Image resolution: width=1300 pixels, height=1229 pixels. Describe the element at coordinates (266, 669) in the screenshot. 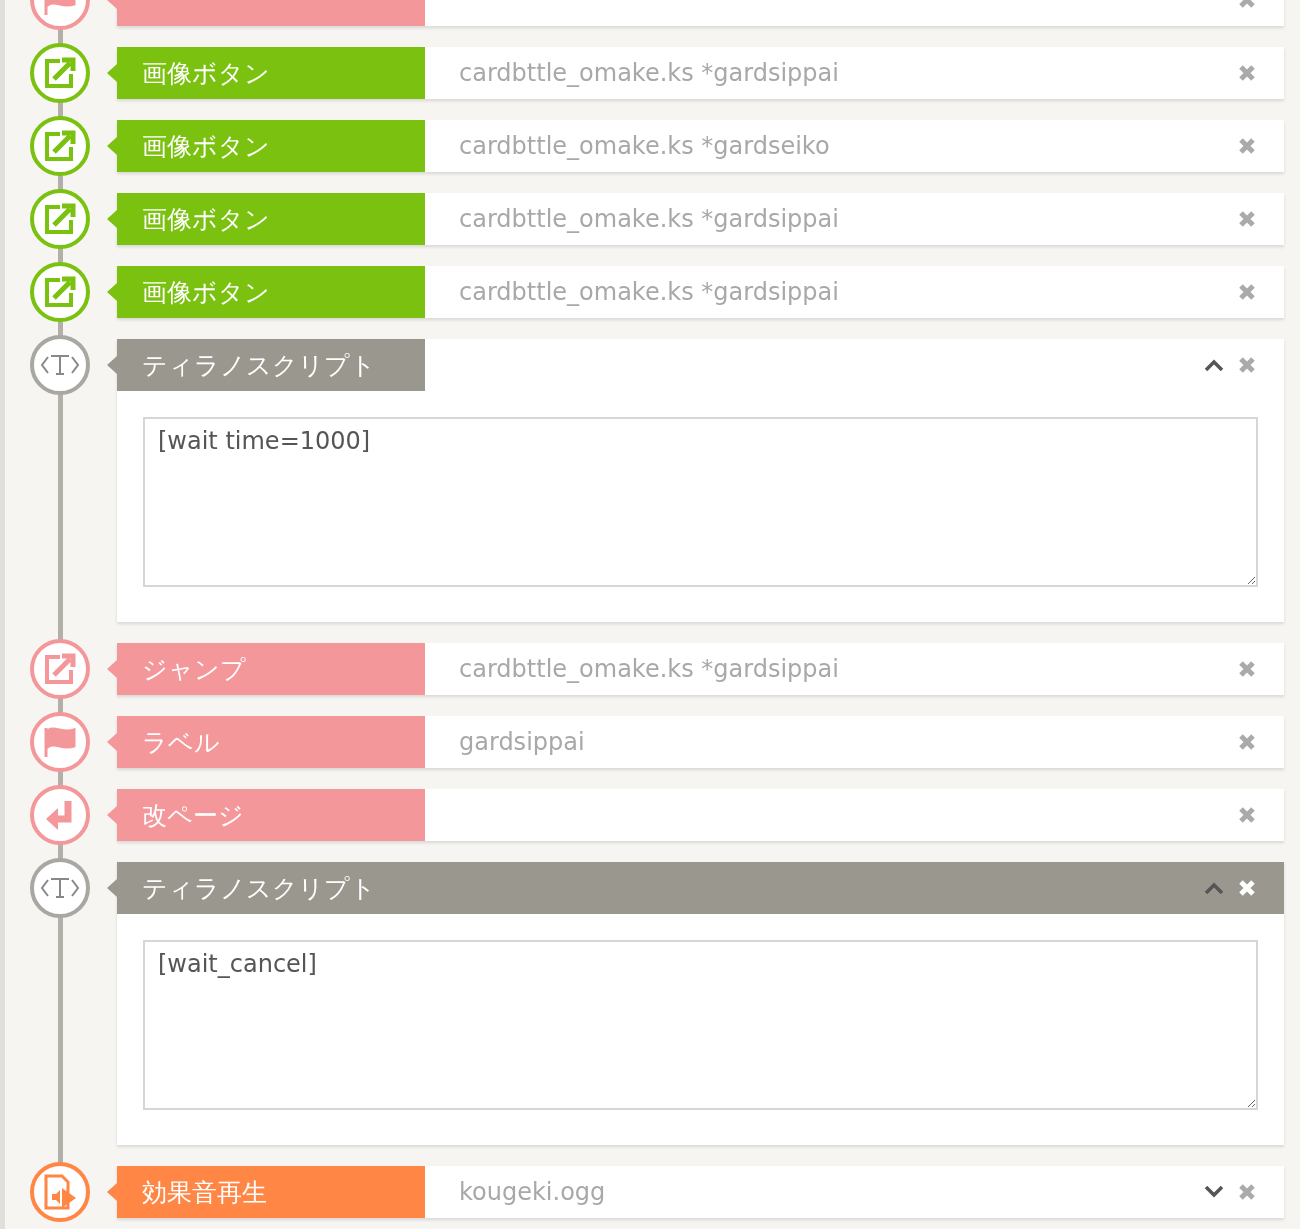

I see `command-title: ジャンプ` at that location.